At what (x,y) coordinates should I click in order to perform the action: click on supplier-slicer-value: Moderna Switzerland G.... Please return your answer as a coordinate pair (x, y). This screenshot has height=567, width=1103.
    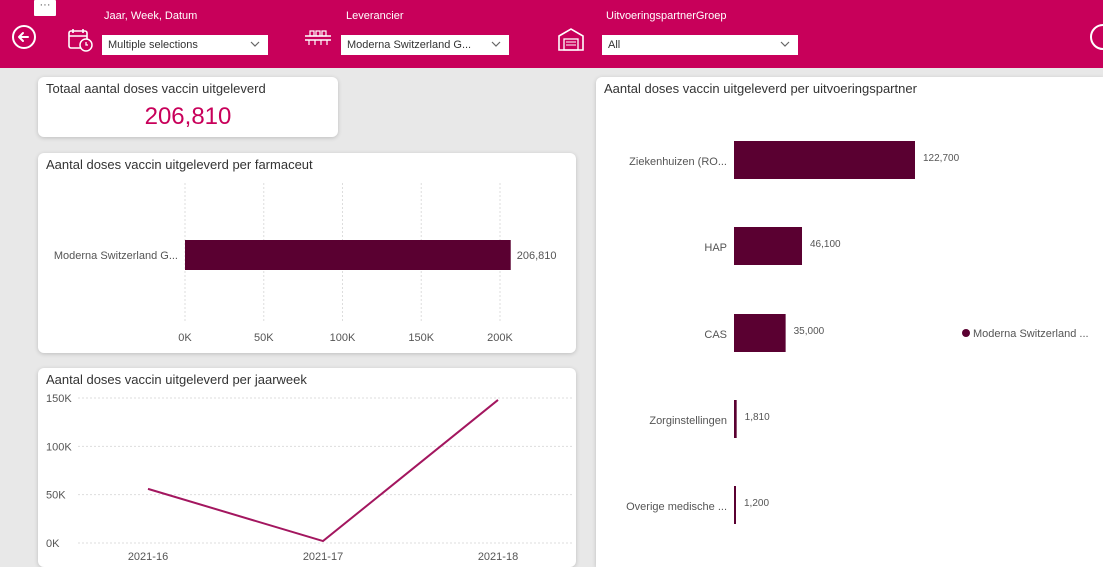
    Looking at the image, I should click on (409, 45).